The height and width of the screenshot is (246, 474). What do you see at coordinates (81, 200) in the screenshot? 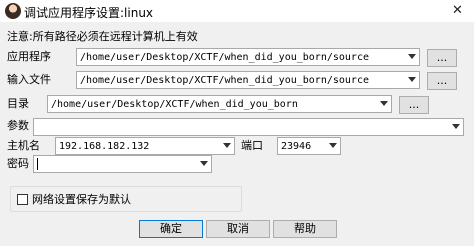
I see `save-default-label: 网络设置保存为默认` at bounding box center [81, 200].